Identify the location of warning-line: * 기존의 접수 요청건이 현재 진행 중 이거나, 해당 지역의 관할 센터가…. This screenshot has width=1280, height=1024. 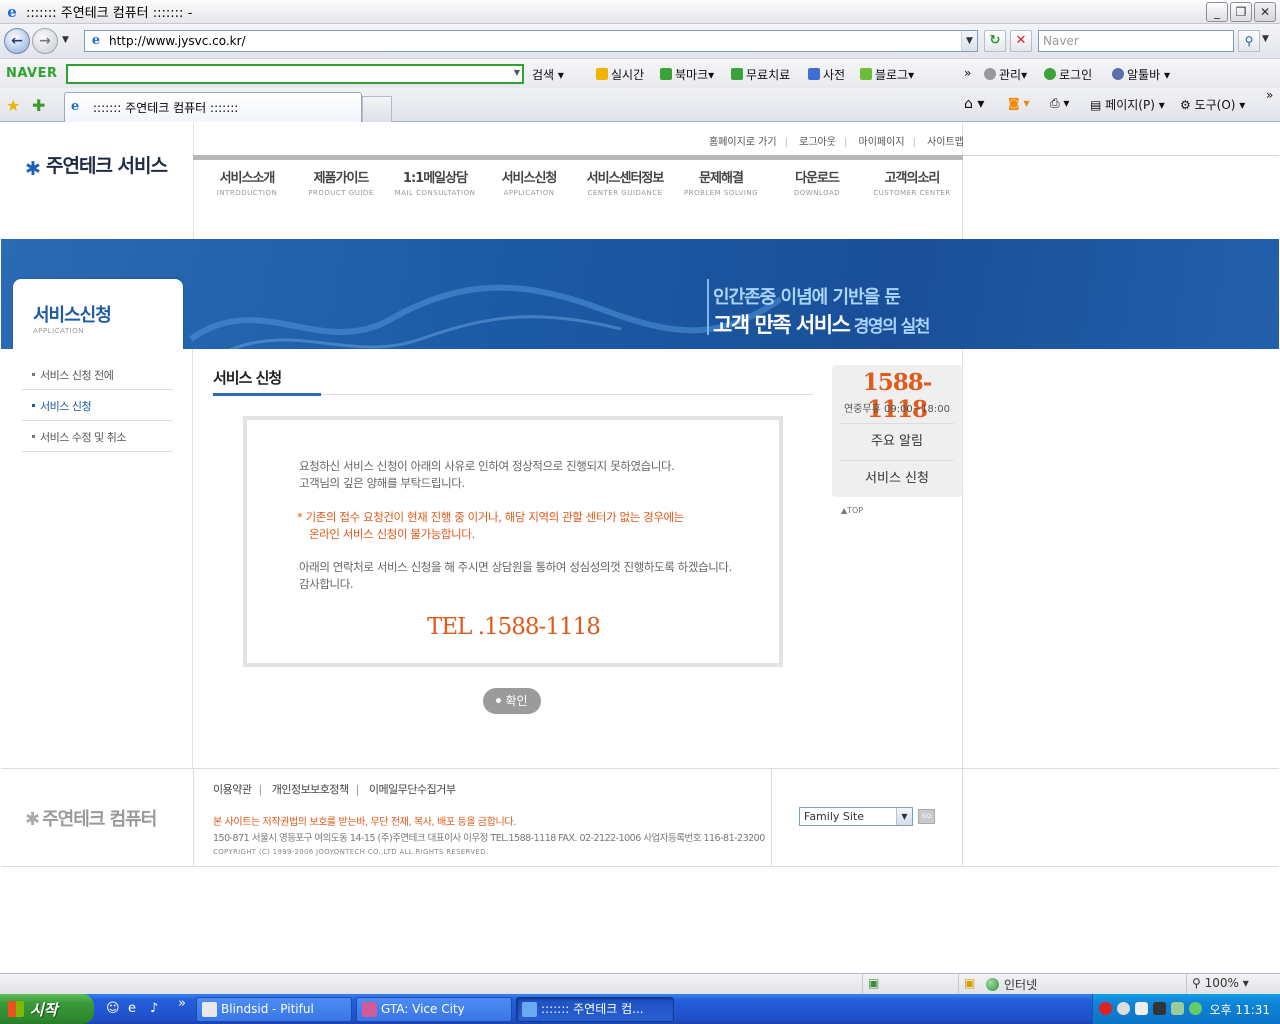
(490, 517).